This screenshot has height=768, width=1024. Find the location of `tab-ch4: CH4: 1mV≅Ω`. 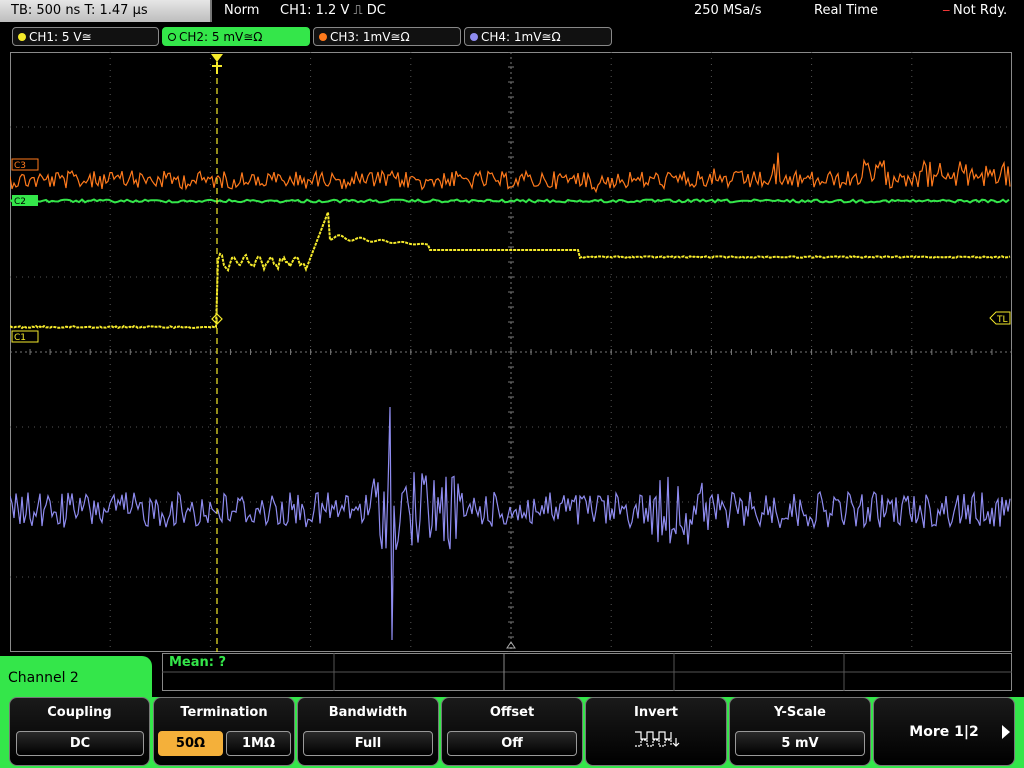

tab-ch4: CH4: 1mV≅Ω is located at coordinates (538, 36).